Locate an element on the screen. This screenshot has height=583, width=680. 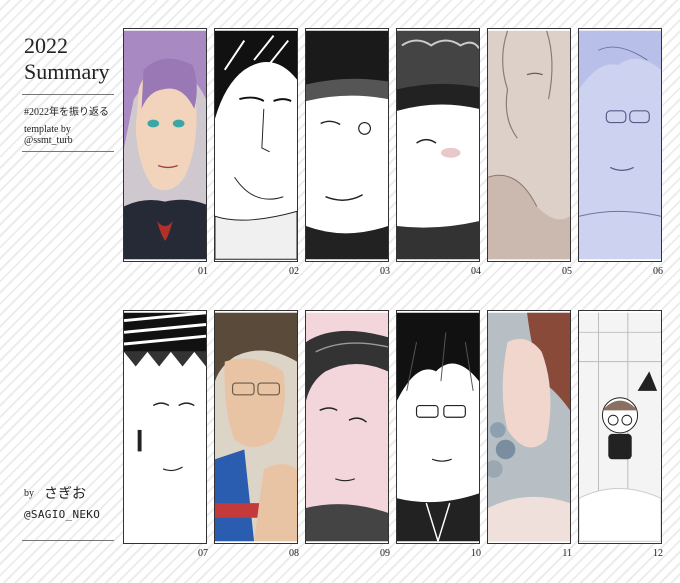
panel-number: 05 is located at coordinates (567, 271).